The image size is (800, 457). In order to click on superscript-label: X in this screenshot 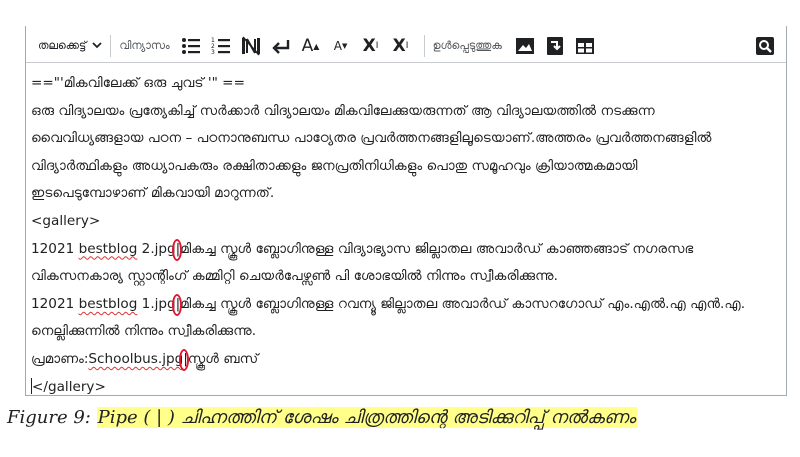, I will do `click(369, 46)`.